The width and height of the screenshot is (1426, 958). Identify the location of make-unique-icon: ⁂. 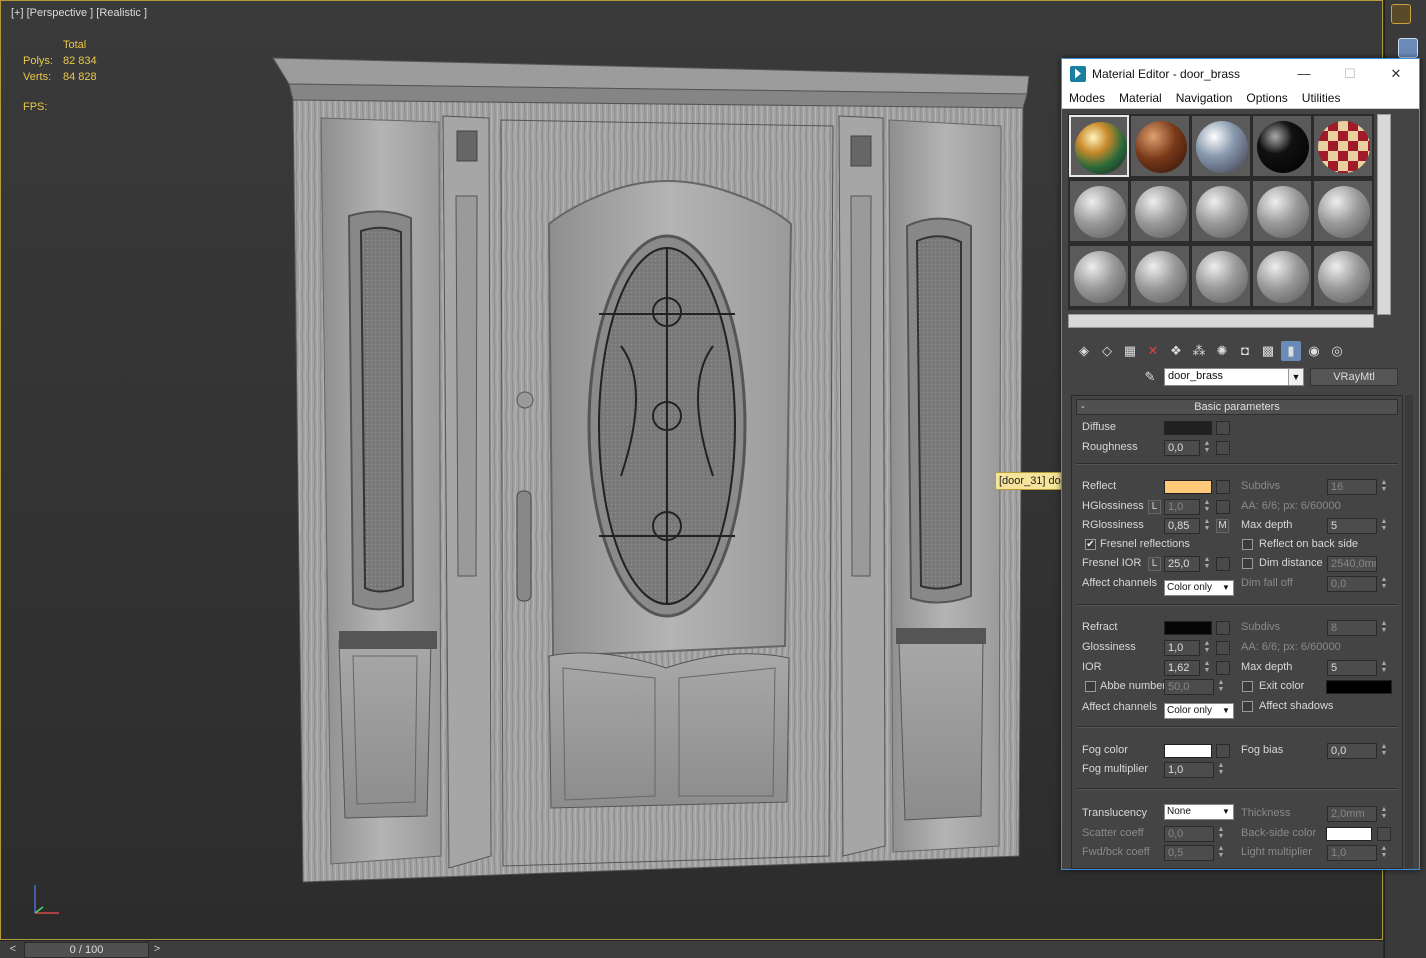
(1199, 351).